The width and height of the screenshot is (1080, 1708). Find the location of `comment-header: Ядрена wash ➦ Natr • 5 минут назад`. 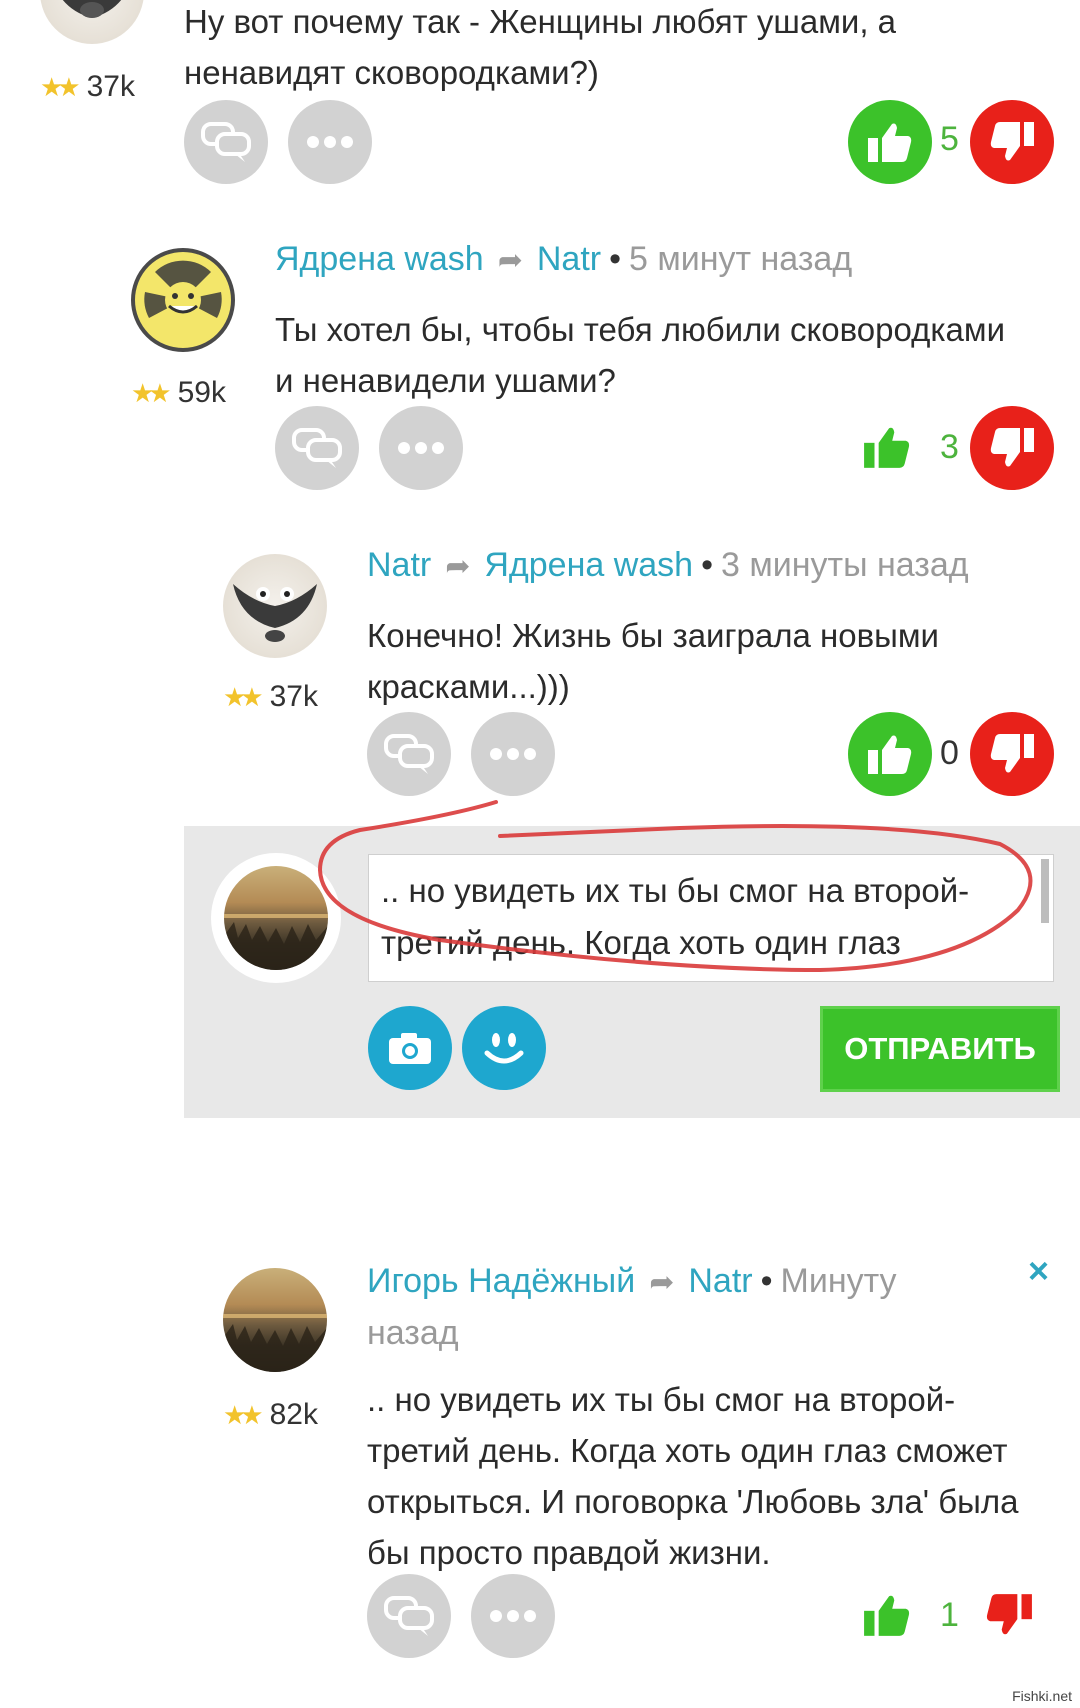

comment-header: Ядрена wash ➦ Natr • 5 минут назад is located at coordinates (563, 259).